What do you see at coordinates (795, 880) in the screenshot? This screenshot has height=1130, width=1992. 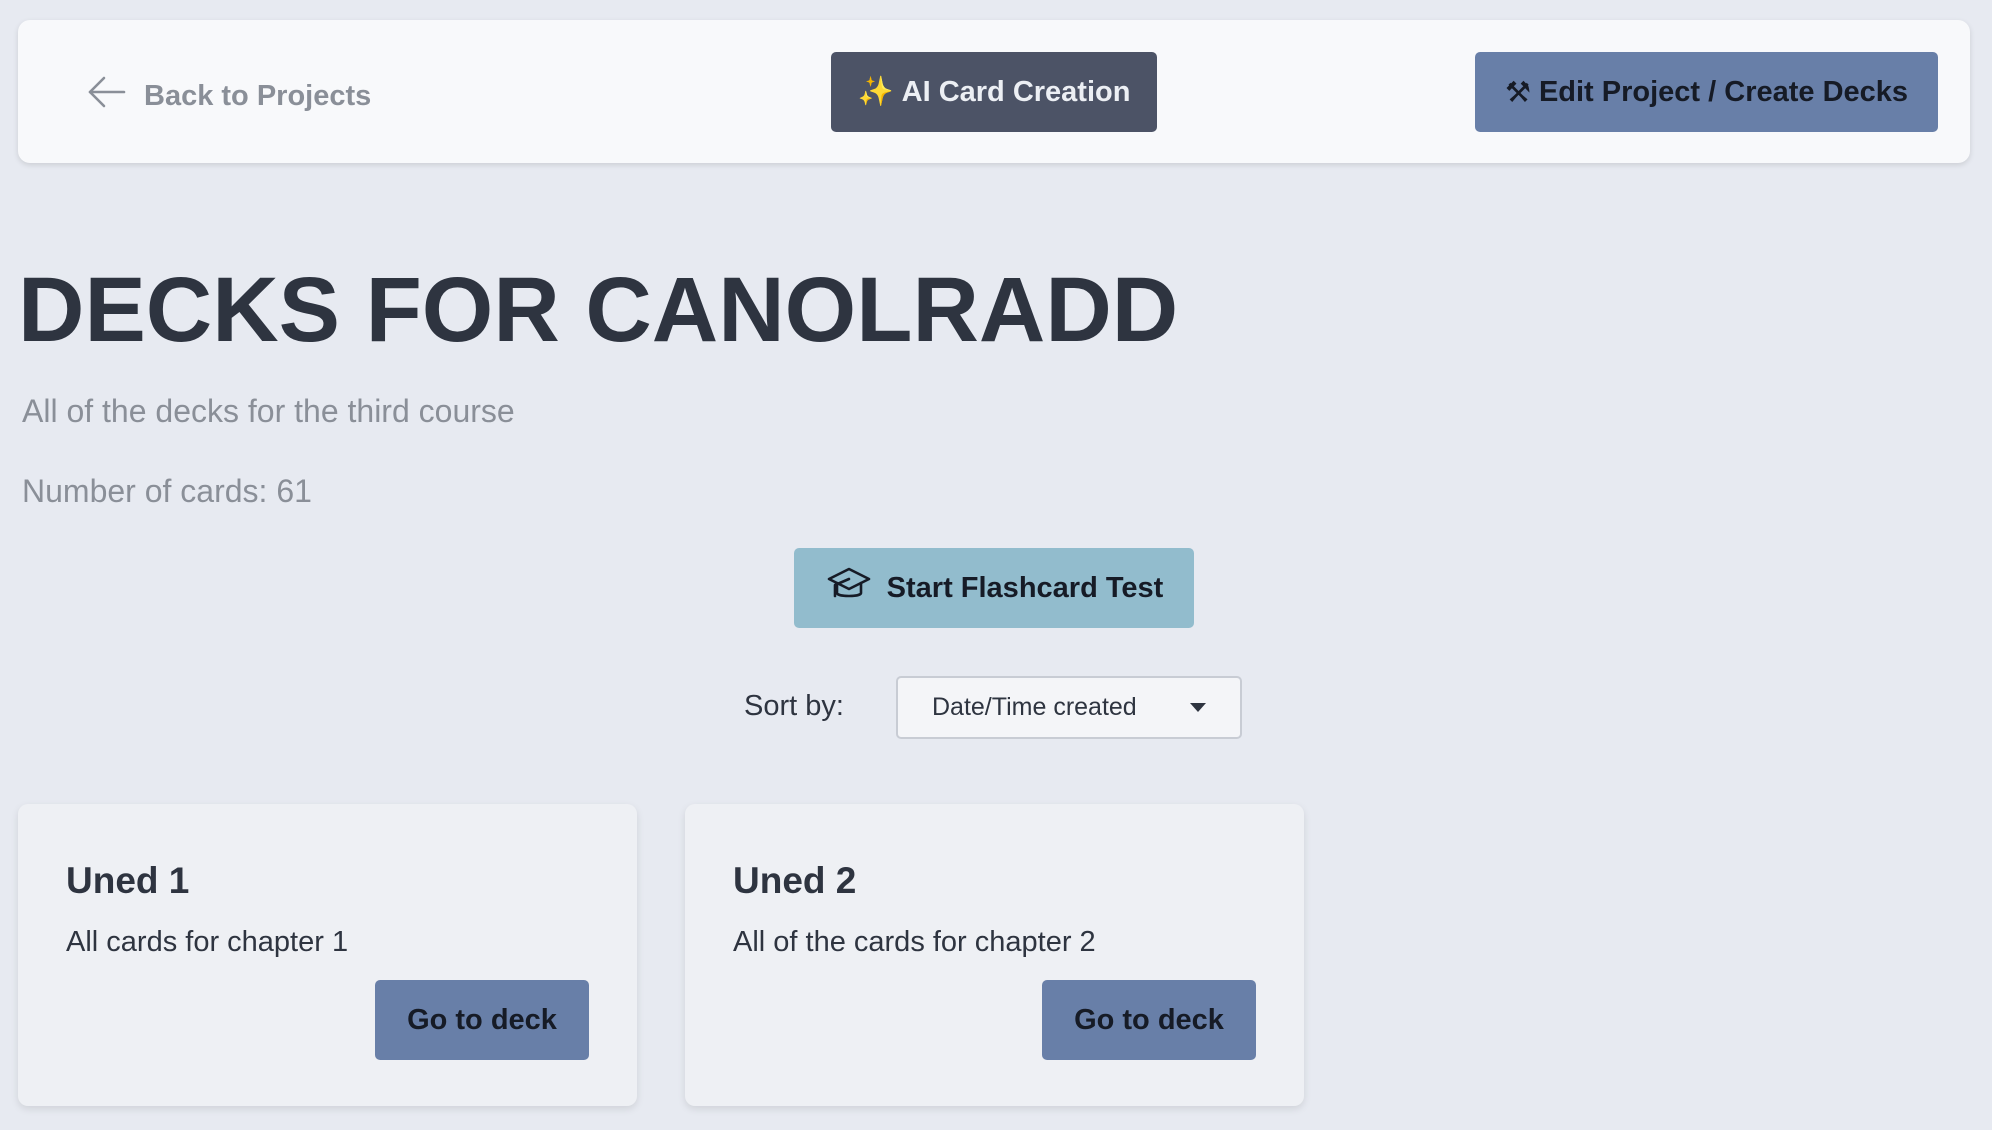 I see `deck-title: Uned 2` at bounding box center [795, 880].